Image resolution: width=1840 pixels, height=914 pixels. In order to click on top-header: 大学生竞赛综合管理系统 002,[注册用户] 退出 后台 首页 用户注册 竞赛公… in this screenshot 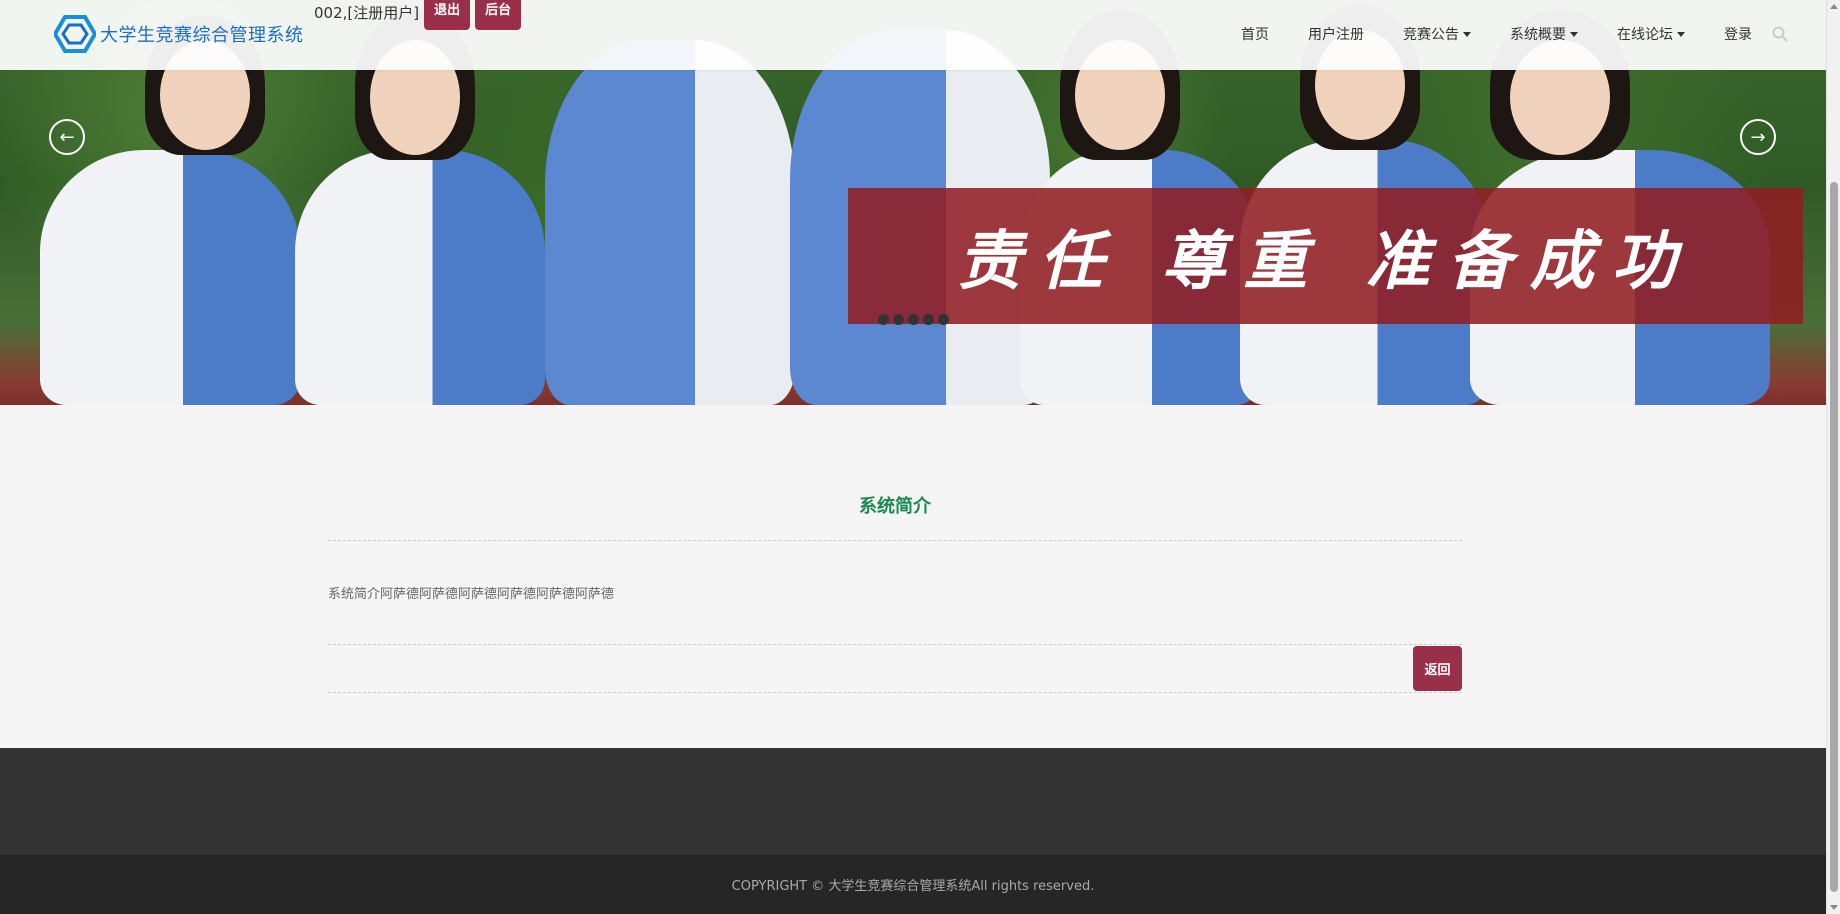, I will do `click(913, 35)`.